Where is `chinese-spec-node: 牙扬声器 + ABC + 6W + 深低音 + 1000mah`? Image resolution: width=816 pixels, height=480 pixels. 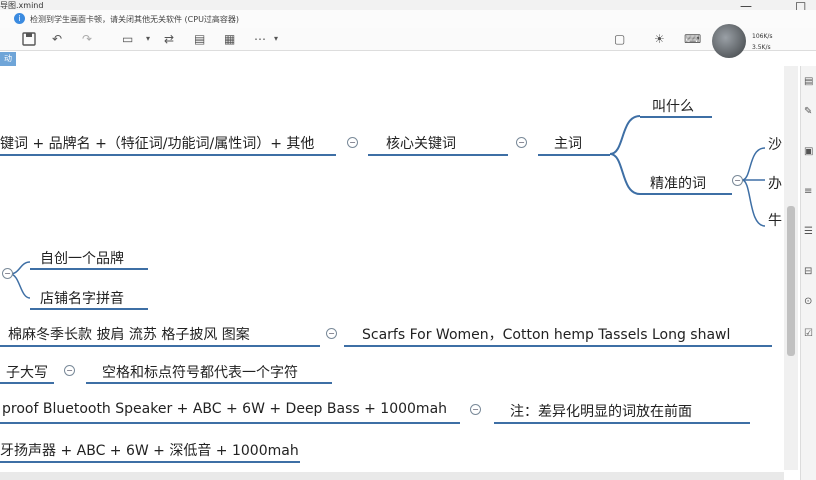 chinese-spec-node: 牙扬声器 + ABC + 6W + 深低音 + 1000mah is located at coordinates (149, 450).